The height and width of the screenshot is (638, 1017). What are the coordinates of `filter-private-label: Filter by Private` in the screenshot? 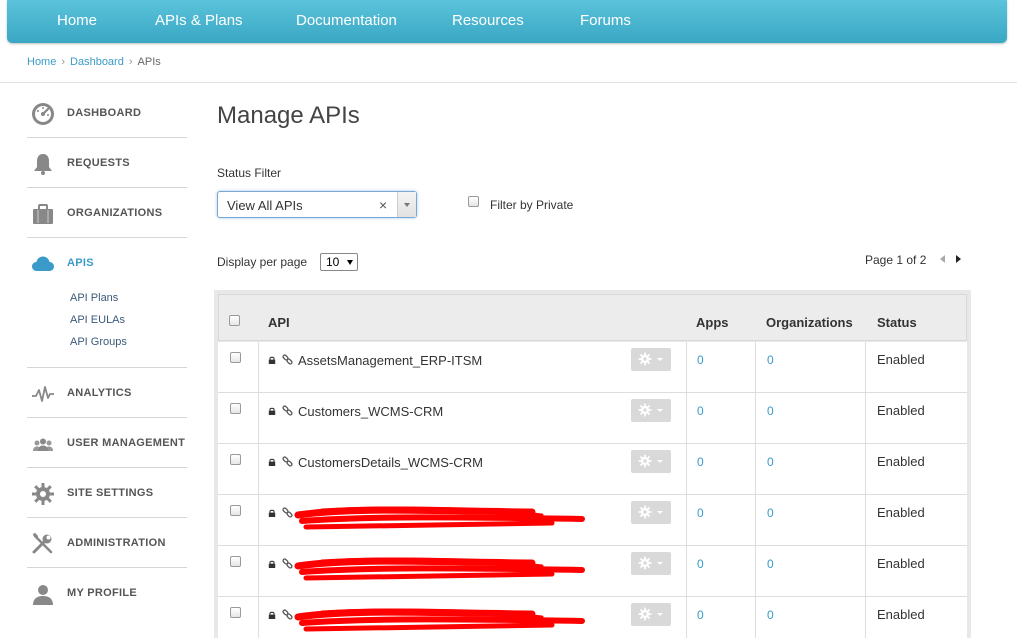 It's located at (532, 205).